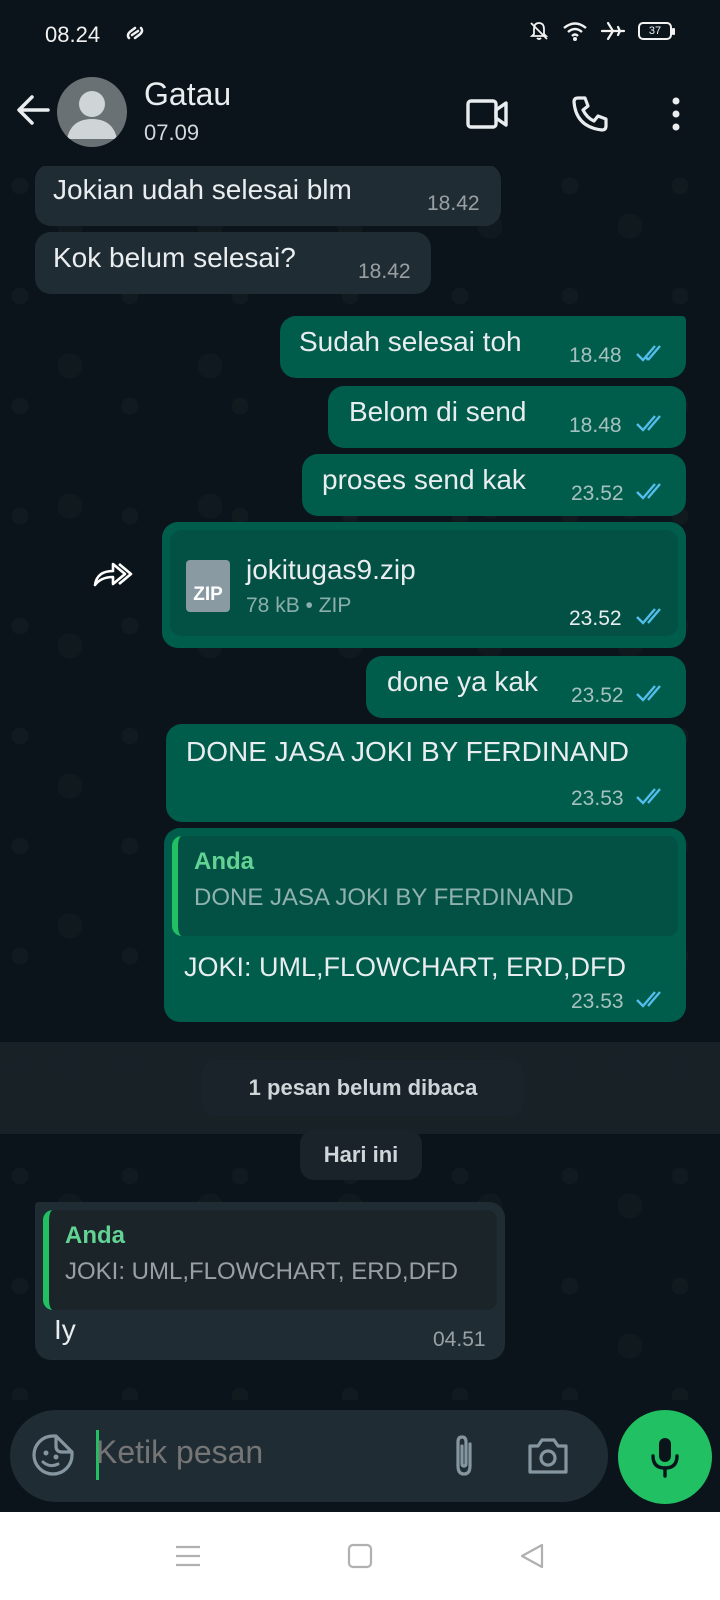 This screenshot has width=720, height=1600. Describe the element at coordinates (299, 605) in the screenshot. I see `file-meta: 78 kB • ZIP` at that location.